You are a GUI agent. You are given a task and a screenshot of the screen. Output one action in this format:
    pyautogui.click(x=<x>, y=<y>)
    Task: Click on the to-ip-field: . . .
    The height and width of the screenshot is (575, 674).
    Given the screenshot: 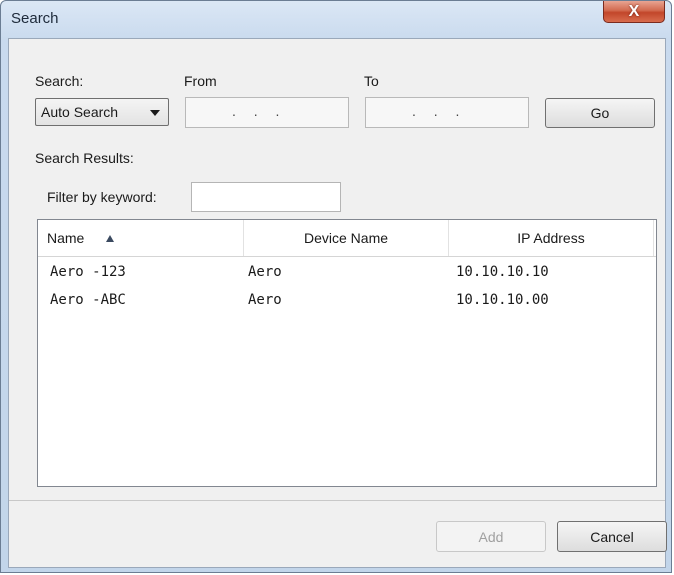 What is the action you would take?
    pyautogui.click(x=447, y=112)
    